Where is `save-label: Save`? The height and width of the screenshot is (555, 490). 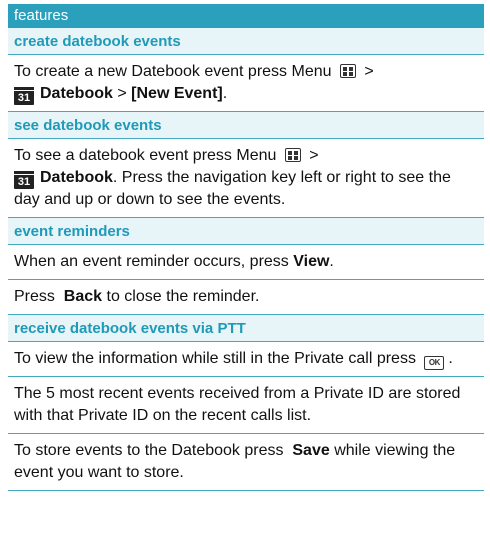
save-label: Save is located at coordinates (311, 450).